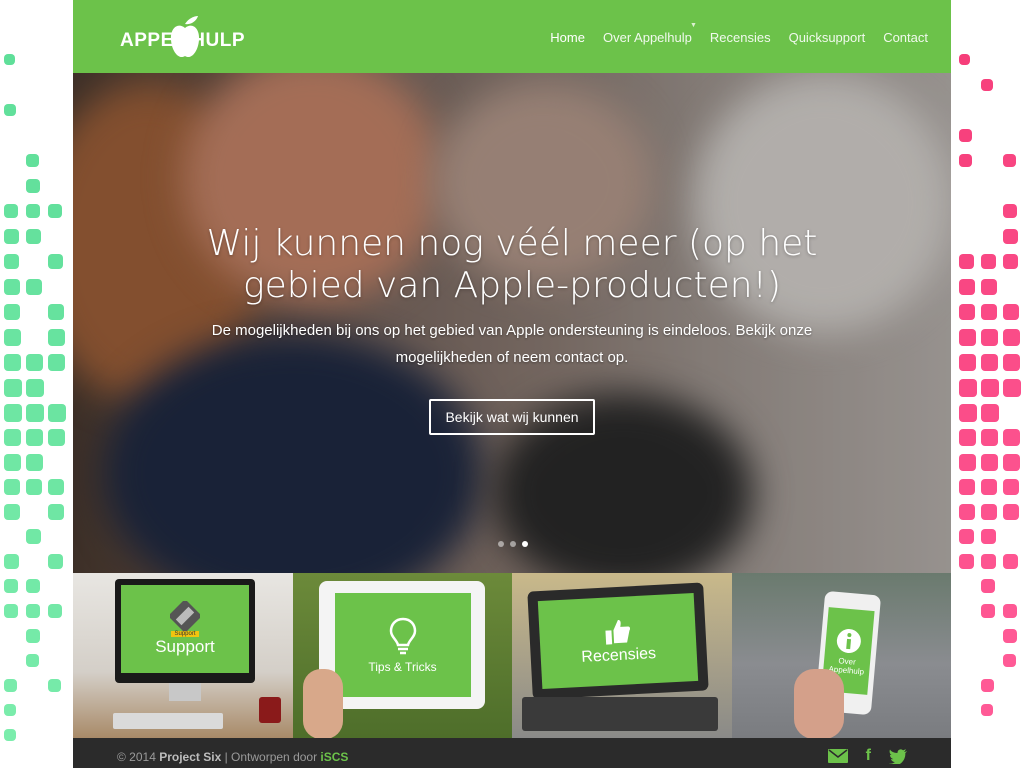  Describe the element at coordinates (842, 655) in the screenshot. I see `tile-over-appelhulp: Over Appelhulp` at that location.